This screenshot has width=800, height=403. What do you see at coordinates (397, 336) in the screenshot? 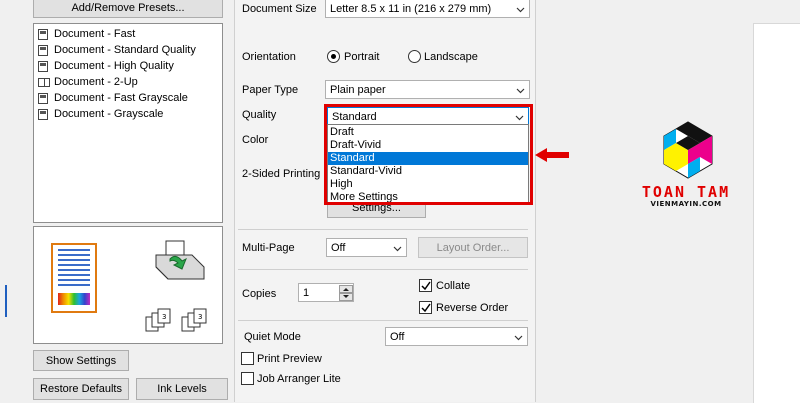
I see `quiet-mode-value: Off` at bounding box center [397, 336].